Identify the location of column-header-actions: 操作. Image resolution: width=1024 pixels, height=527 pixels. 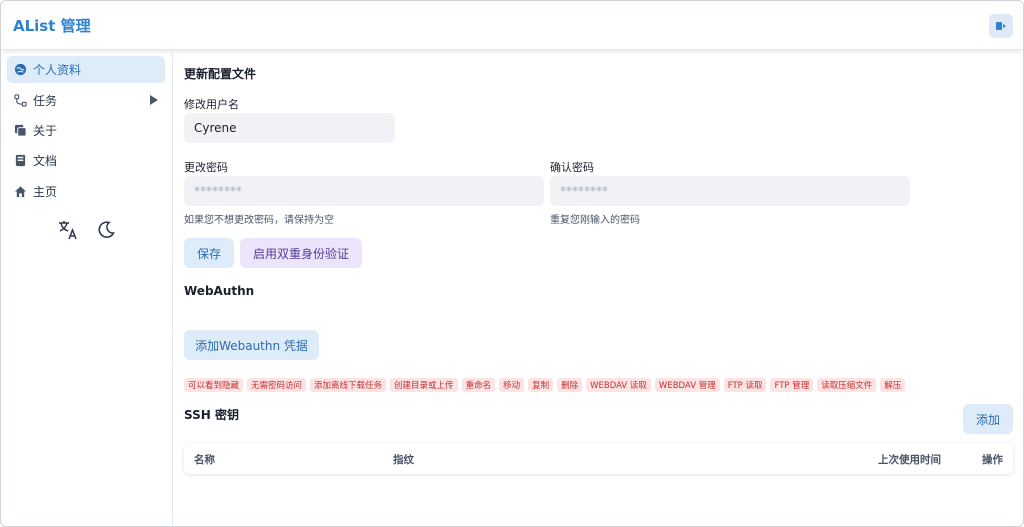
(992, 460).